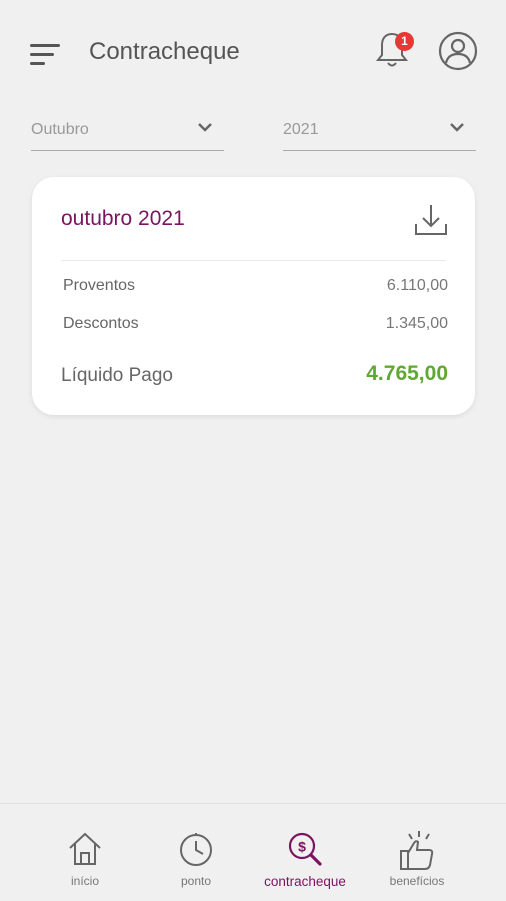 This screenshot has width=506, height=901. I want to click on paycheck-search-icon: $, so click(305, 849).